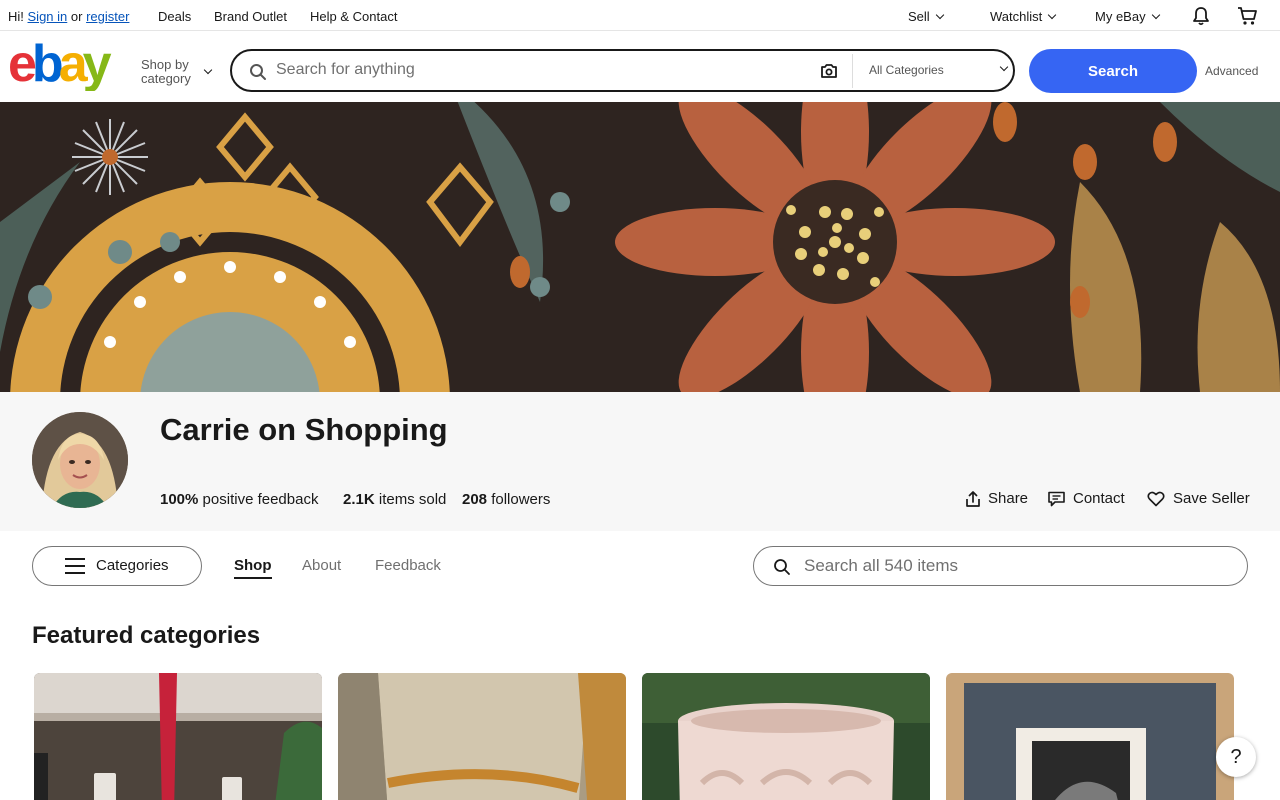  I want to click on sign-in-link: Sign in, so click(48, 16).